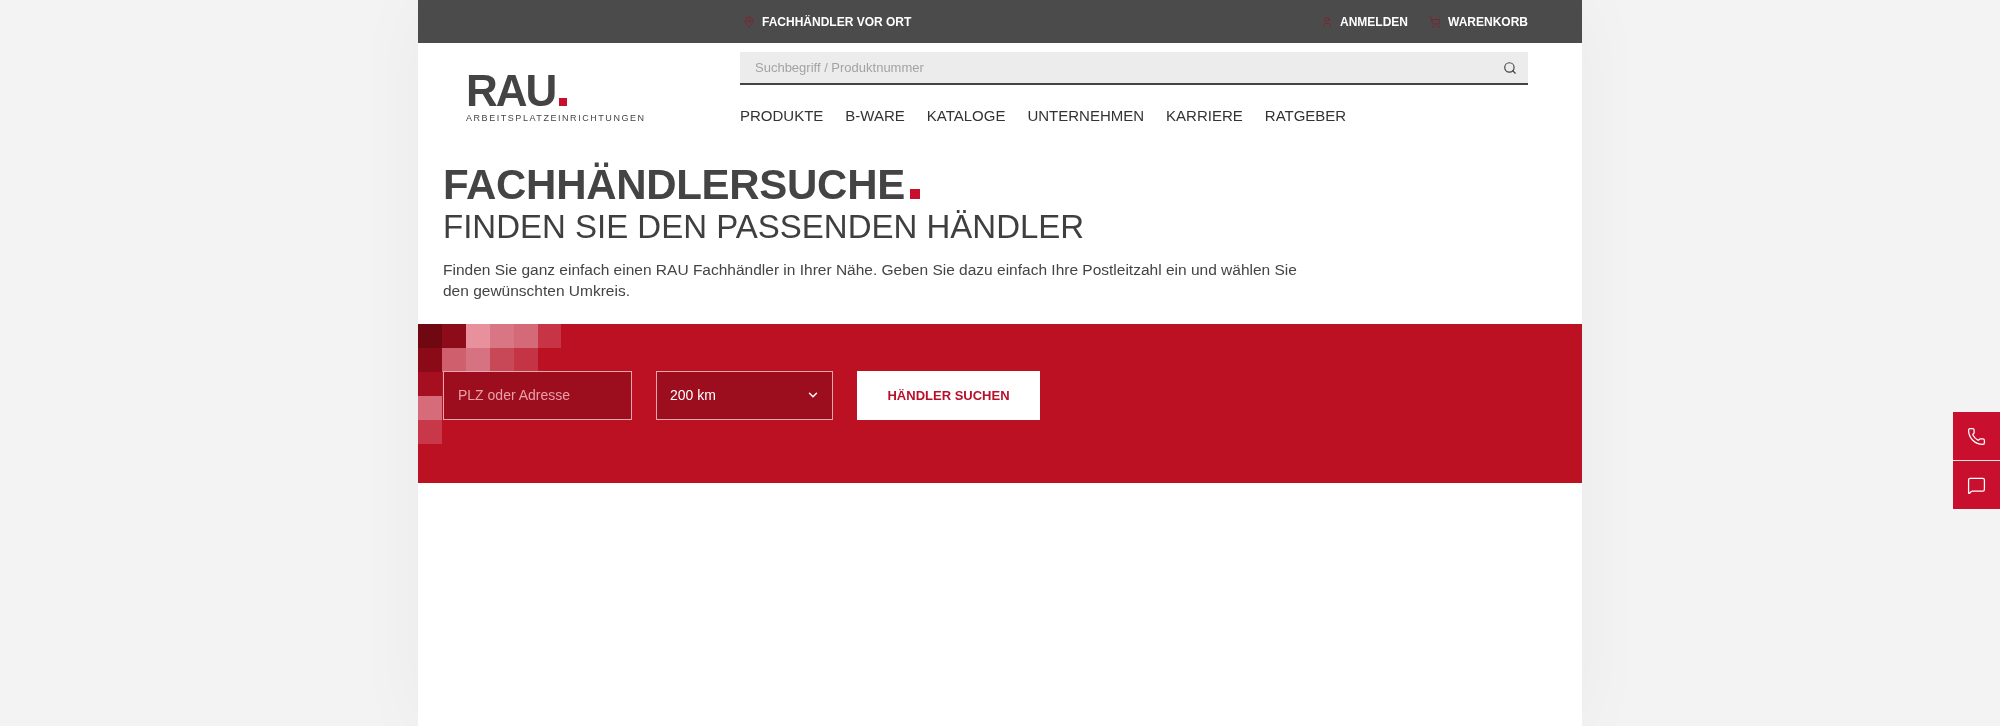 The height and width of the screenshot is (726, 2000). I want to click on phone-button, so click(1976, 436).